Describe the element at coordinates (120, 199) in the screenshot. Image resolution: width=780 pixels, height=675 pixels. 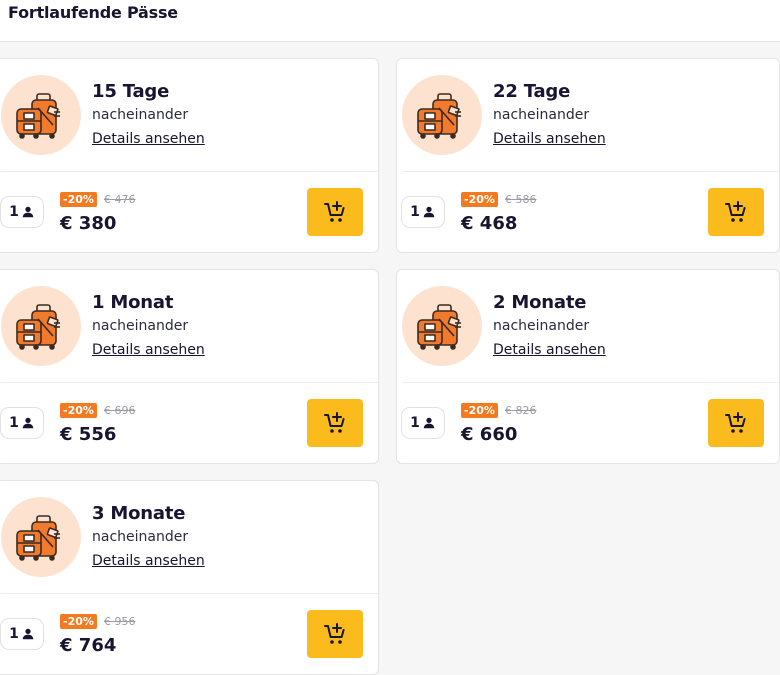
I see `old-price: € 476` at that location.